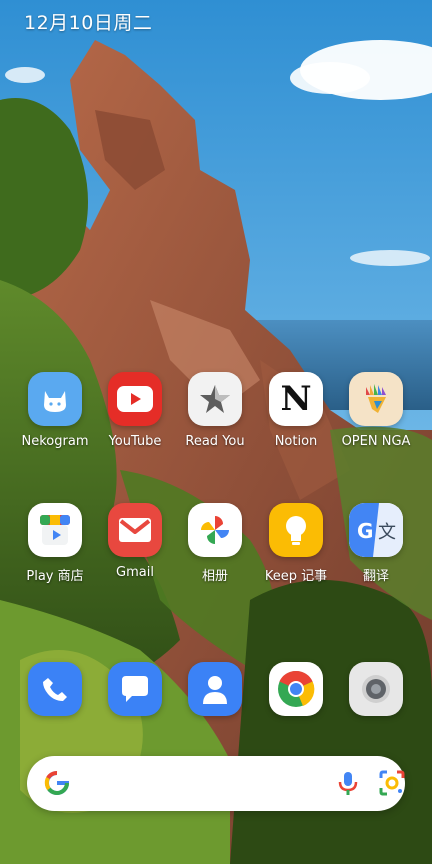 The height and width of the screenshot is (864, 432). What do you see at coordinates (296, 441) in the screenshot?
I see `app-label: Notion` at bounding box center [296, 441].